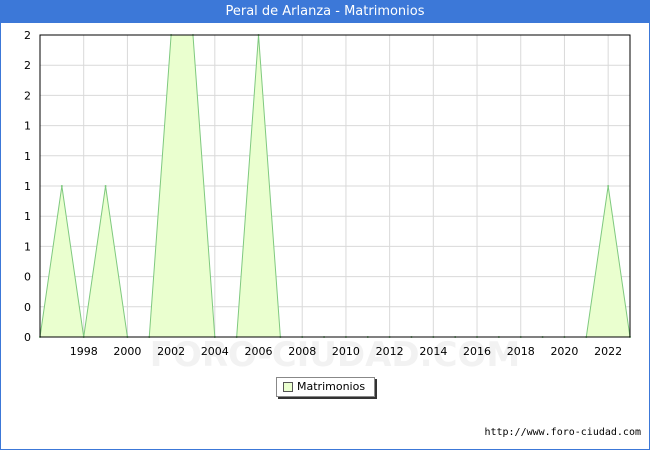 Image resolution: width=650 pixels, height=450 pixels. Describe the element at coordinates (288, 387) in the screenshot. I see `legend-swatch` at that location.